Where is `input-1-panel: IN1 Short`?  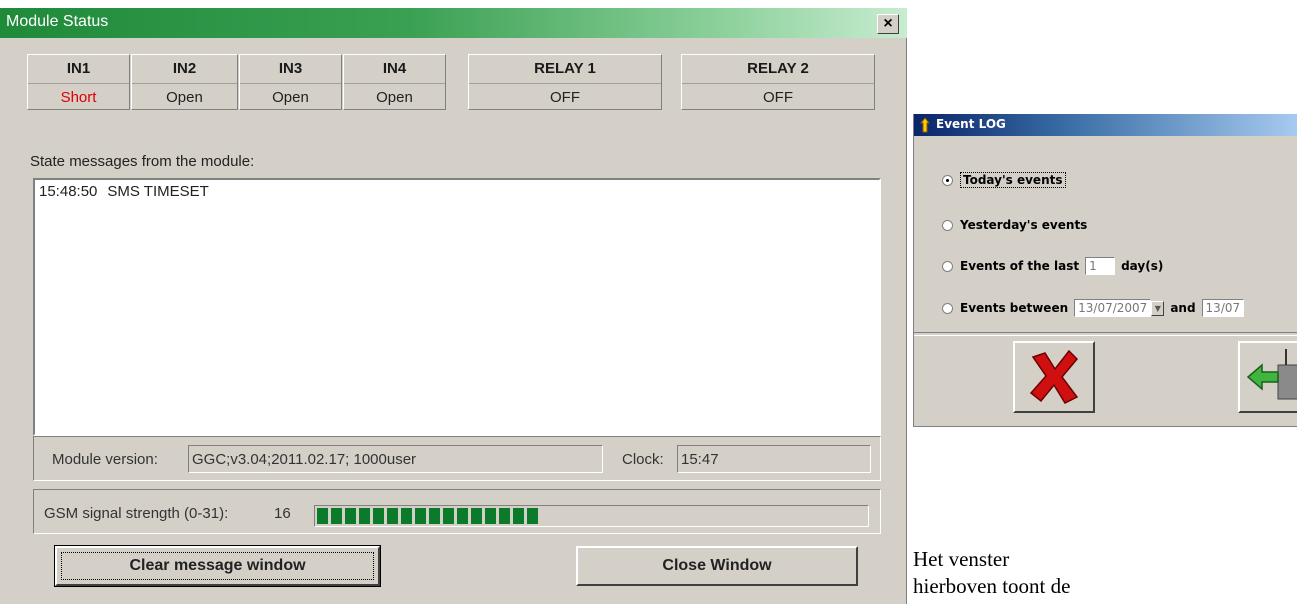 input-1-panel: IN1 Short is located at coordinates (78, 82).